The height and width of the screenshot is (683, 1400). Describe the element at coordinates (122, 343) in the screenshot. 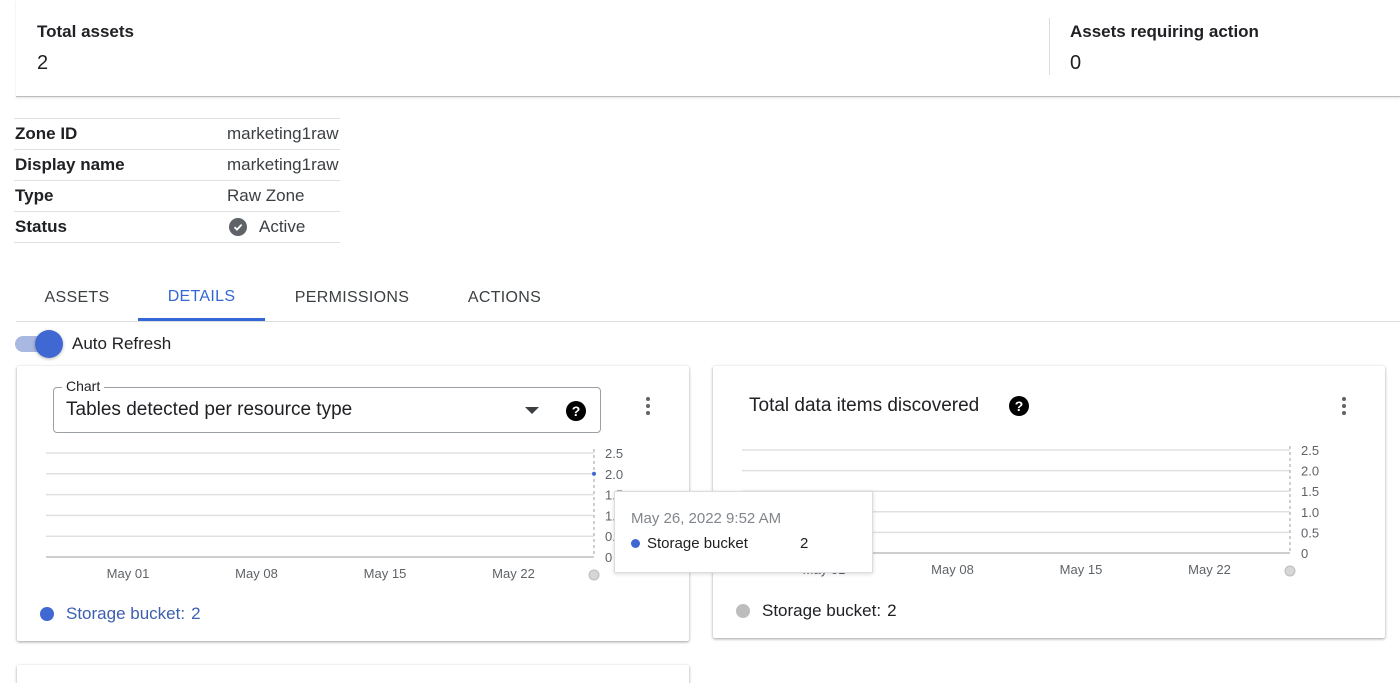

I see `auto-refresh-label: Auto Refresh` at that location.